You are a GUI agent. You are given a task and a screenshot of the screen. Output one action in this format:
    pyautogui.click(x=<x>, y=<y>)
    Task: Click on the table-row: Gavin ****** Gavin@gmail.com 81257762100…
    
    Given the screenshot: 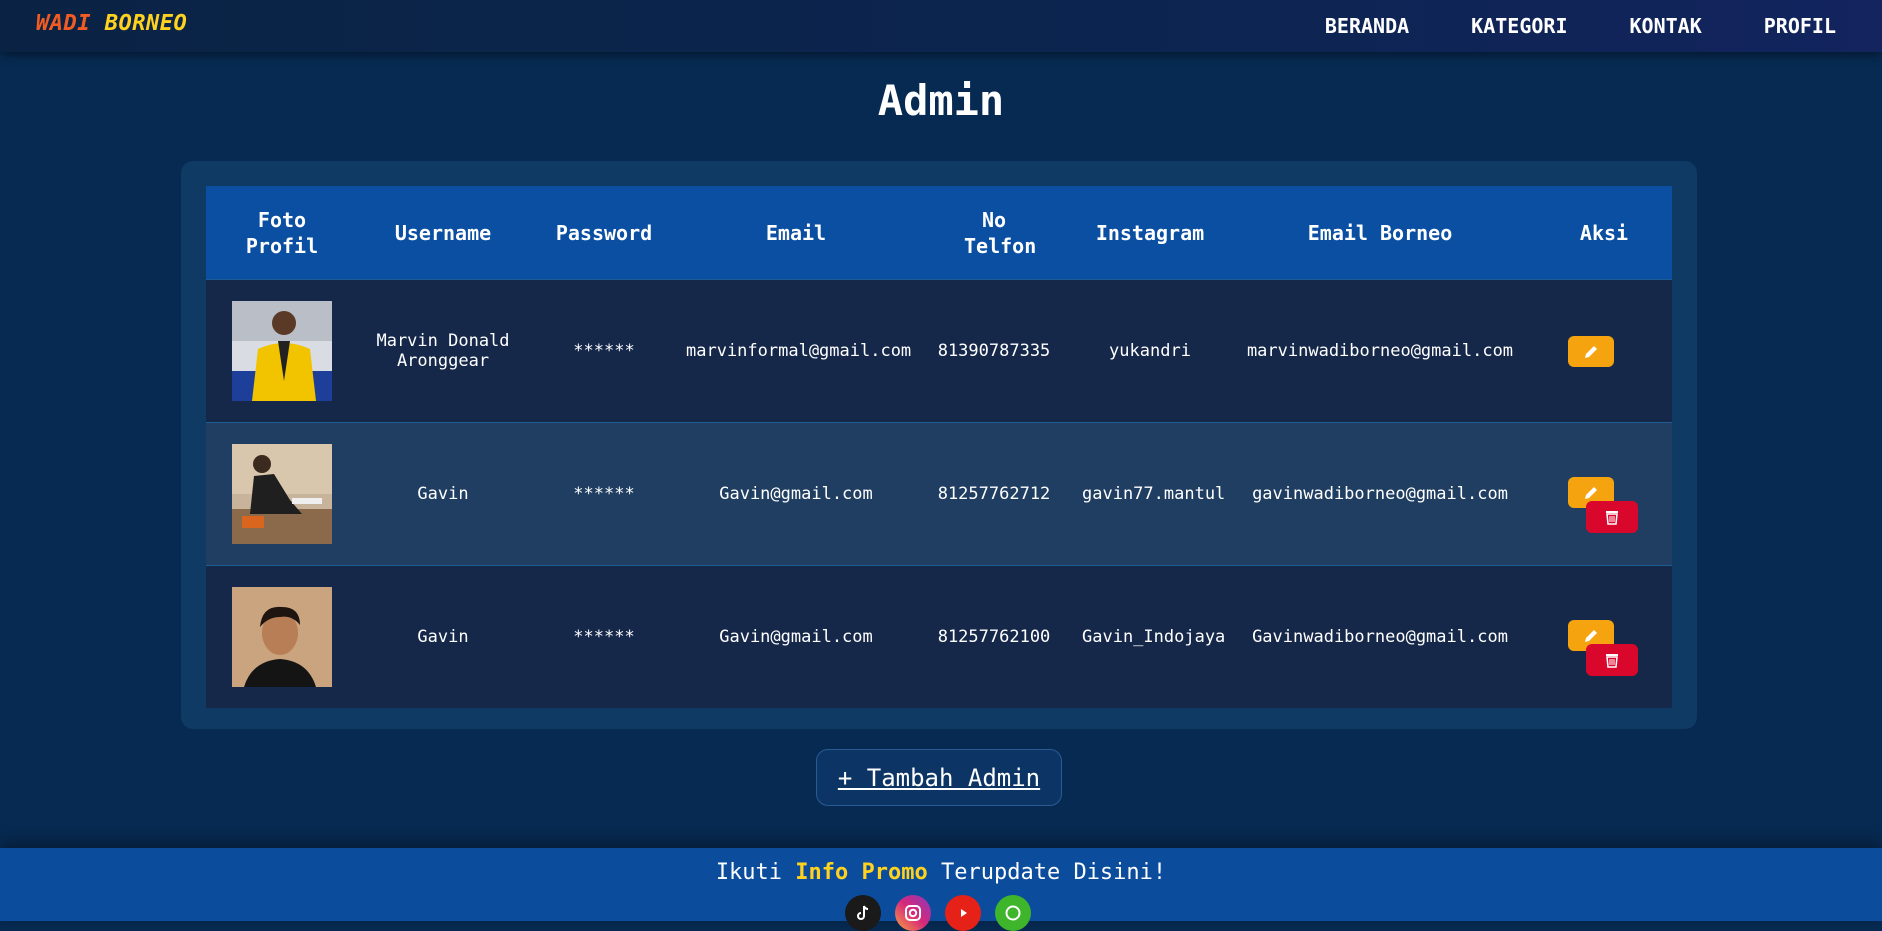 What is the action you would take?
    pyautogui.click(x=939, y=636)
    